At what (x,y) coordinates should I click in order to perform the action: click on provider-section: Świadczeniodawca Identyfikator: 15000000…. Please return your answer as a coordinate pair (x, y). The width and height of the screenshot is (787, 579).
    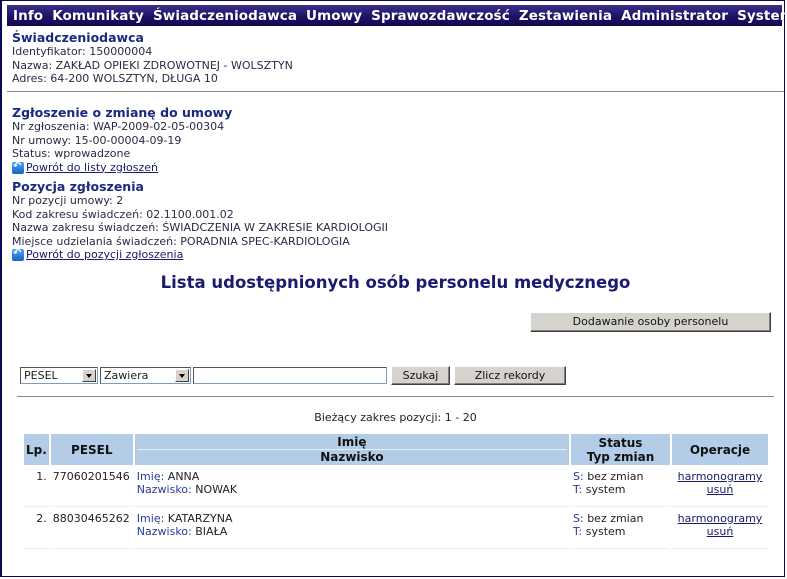
    Looking at the image, I should click on (152, 58).